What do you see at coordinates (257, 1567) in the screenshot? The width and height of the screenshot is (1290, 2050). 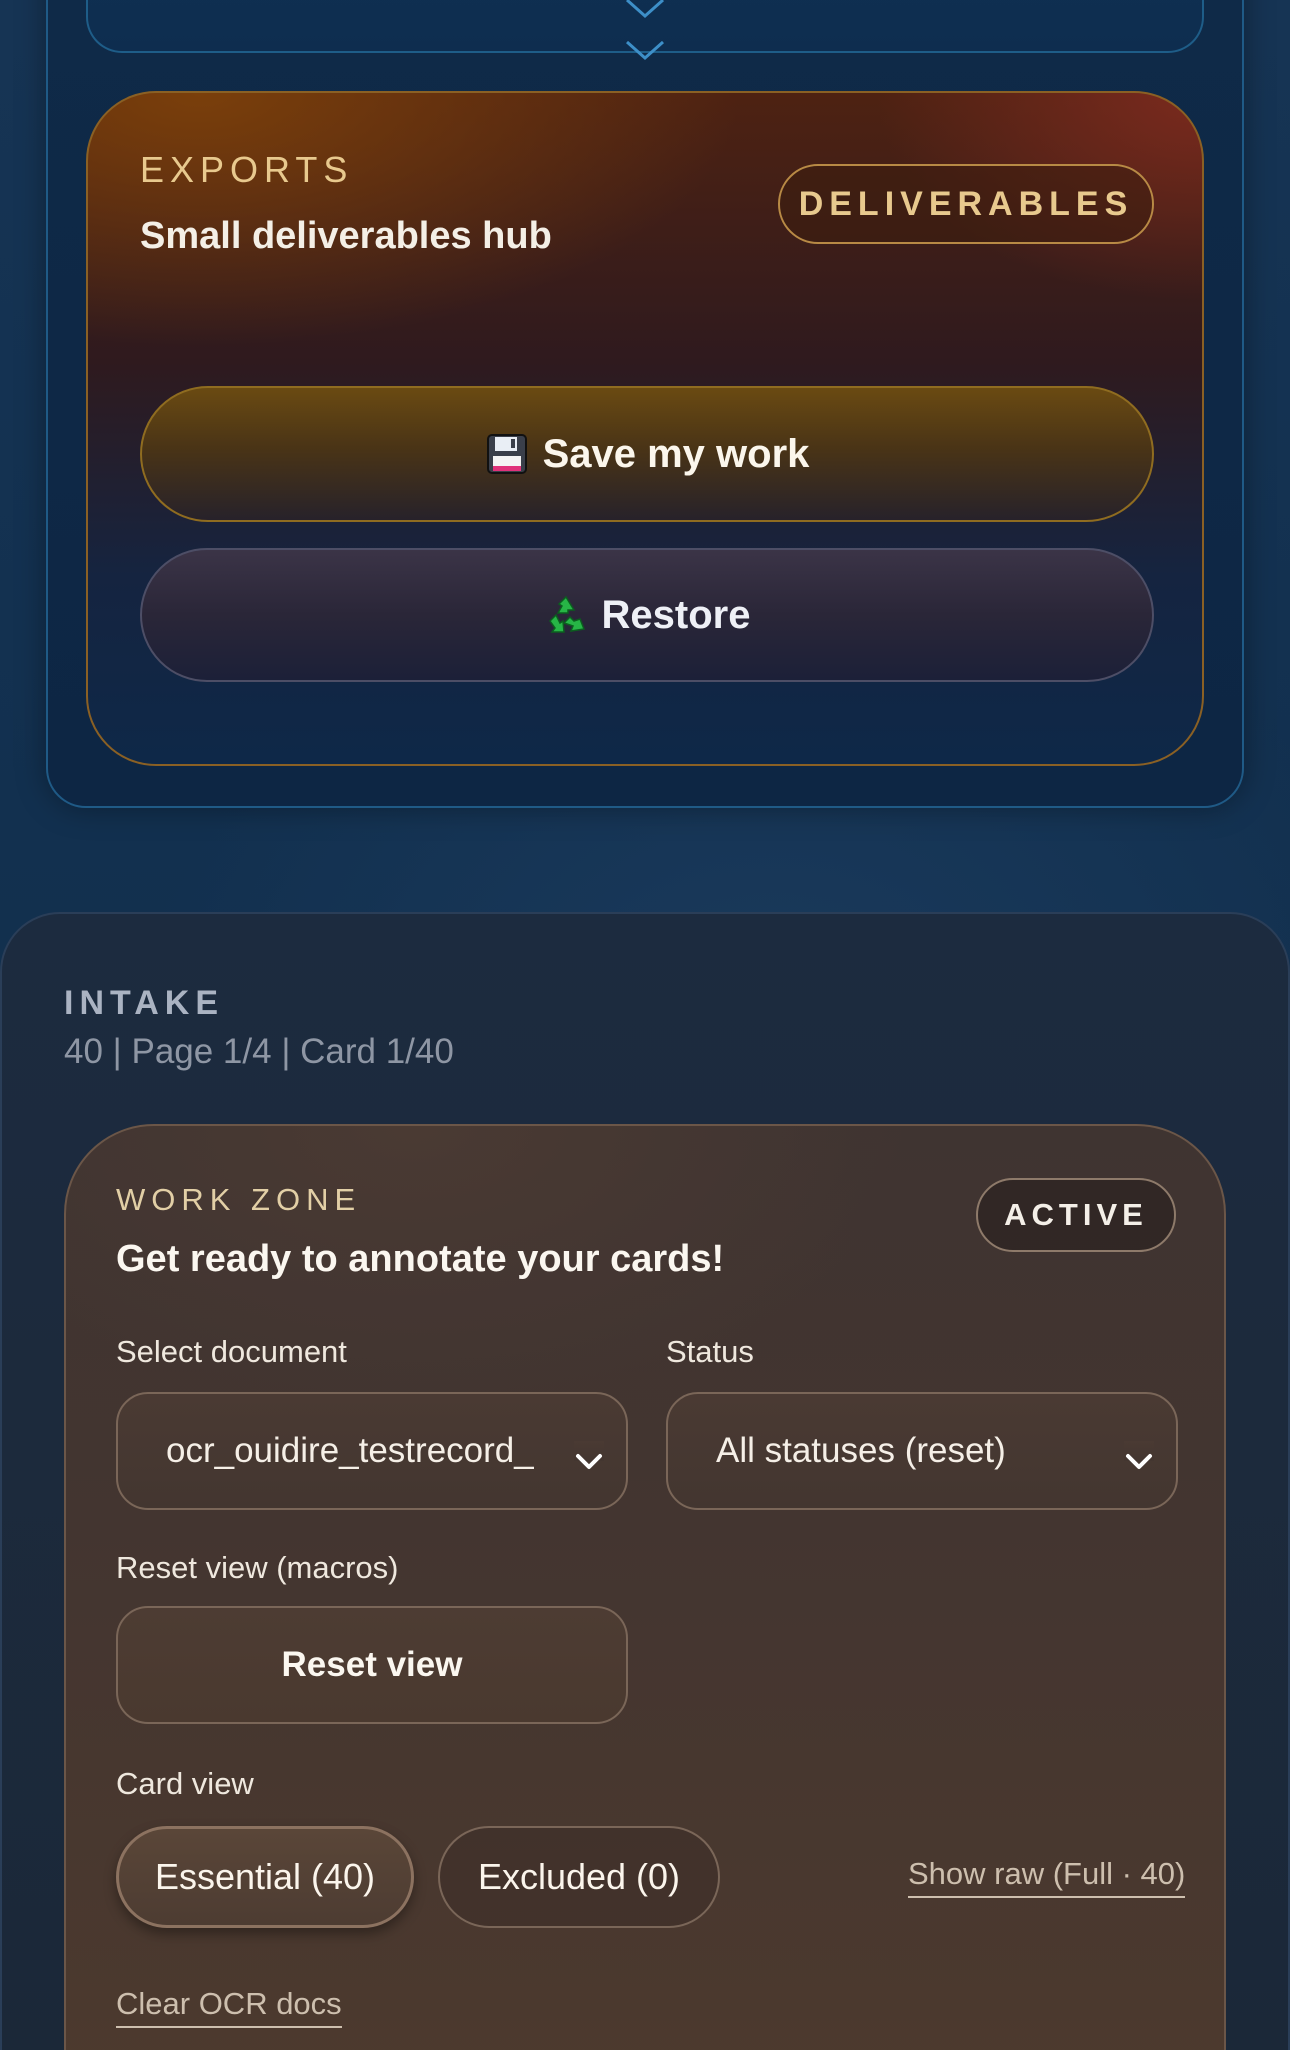 I see `reset-view-label: Reset view (macros)` at bounding box center [257, 1567].